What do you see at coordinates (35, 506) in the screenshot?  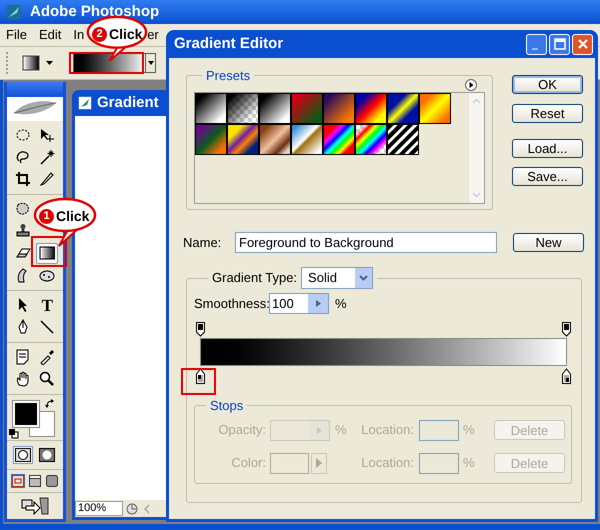 I see `imageready-icon` at bounding box center [35, 506].